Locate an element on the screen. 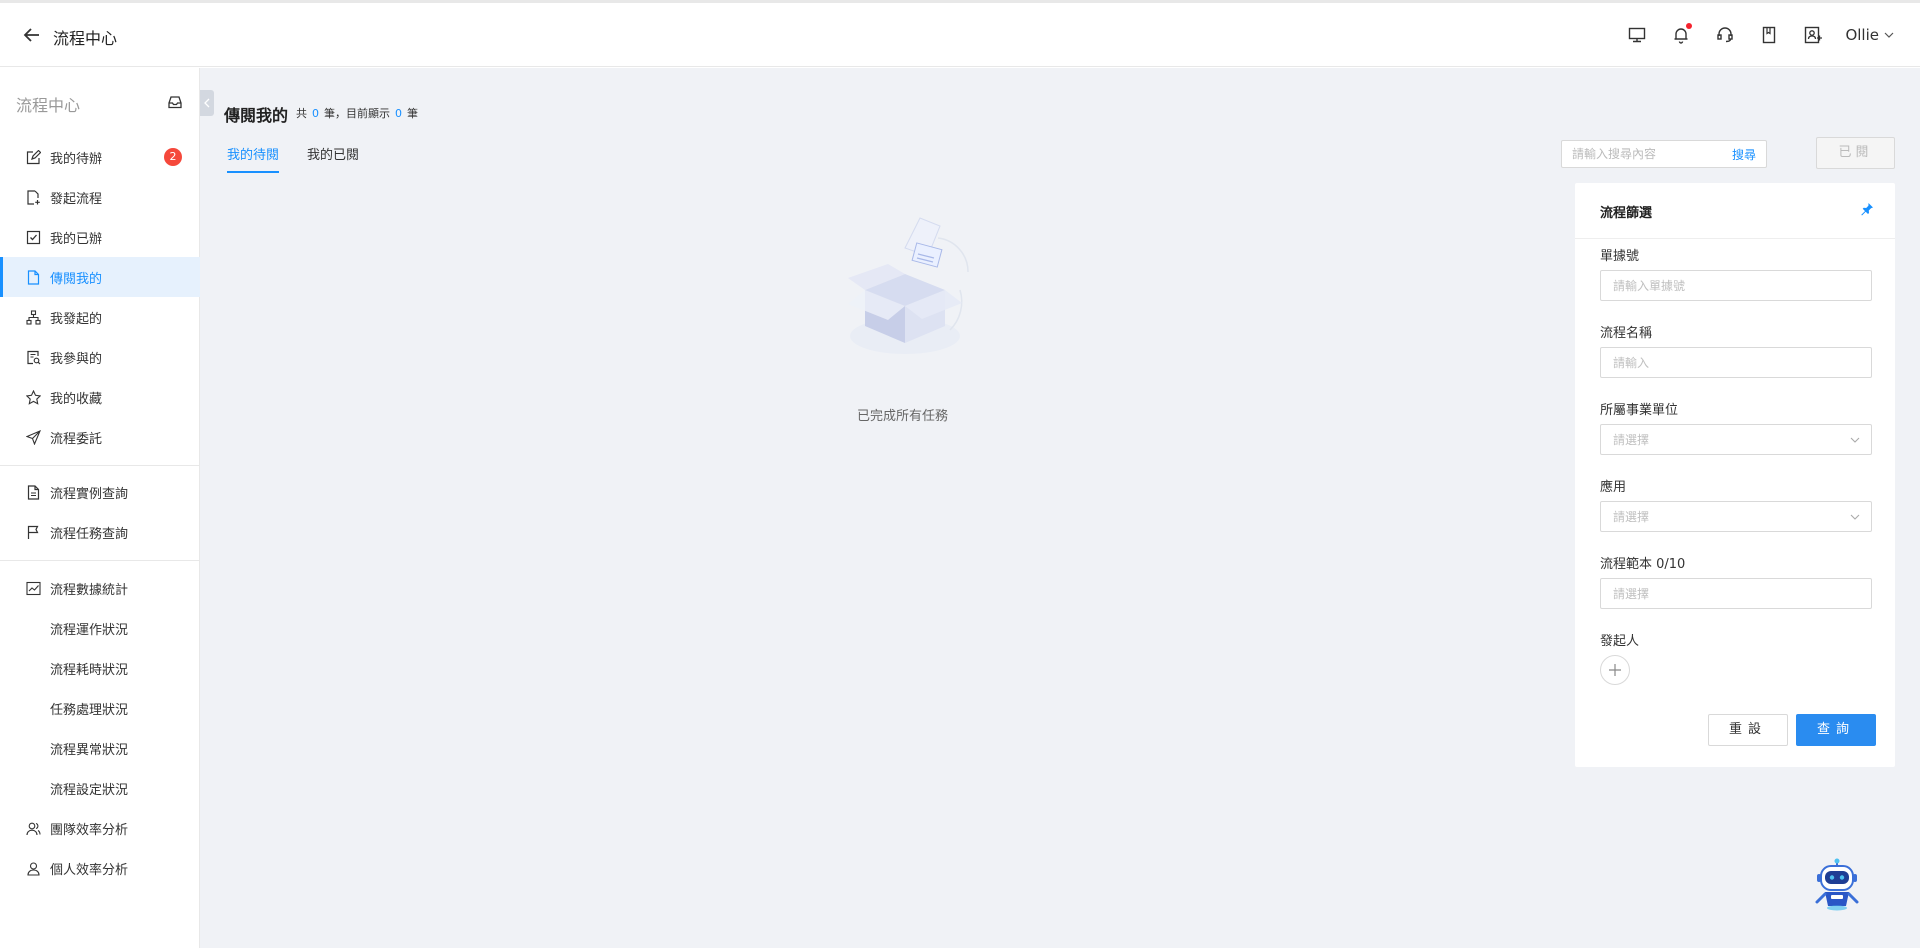 The image size is (1920, 948). add-initiator-button is located at coordinates (1615, 670).